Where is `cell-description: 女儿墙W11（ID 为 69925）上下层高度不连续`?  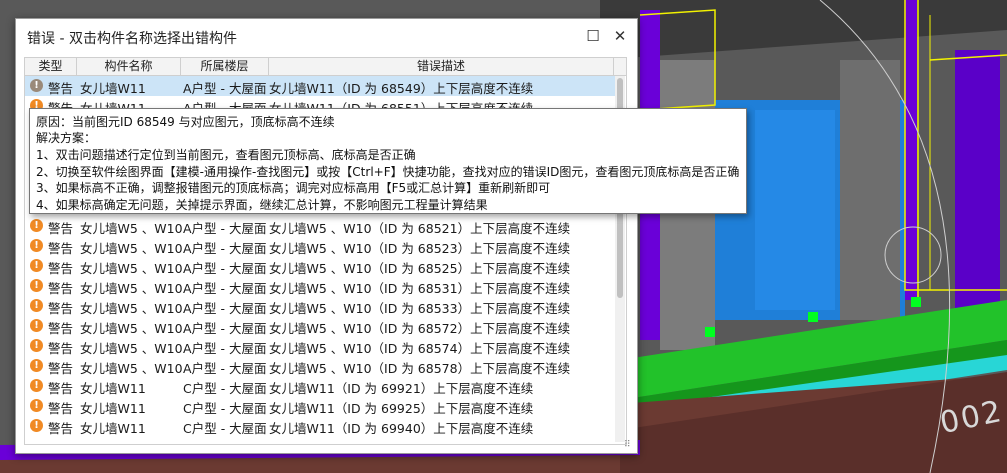 cell-description: 女儿墙W11（ID 为 69925）上下层高度不连续 is located at coordinates (401, 407).